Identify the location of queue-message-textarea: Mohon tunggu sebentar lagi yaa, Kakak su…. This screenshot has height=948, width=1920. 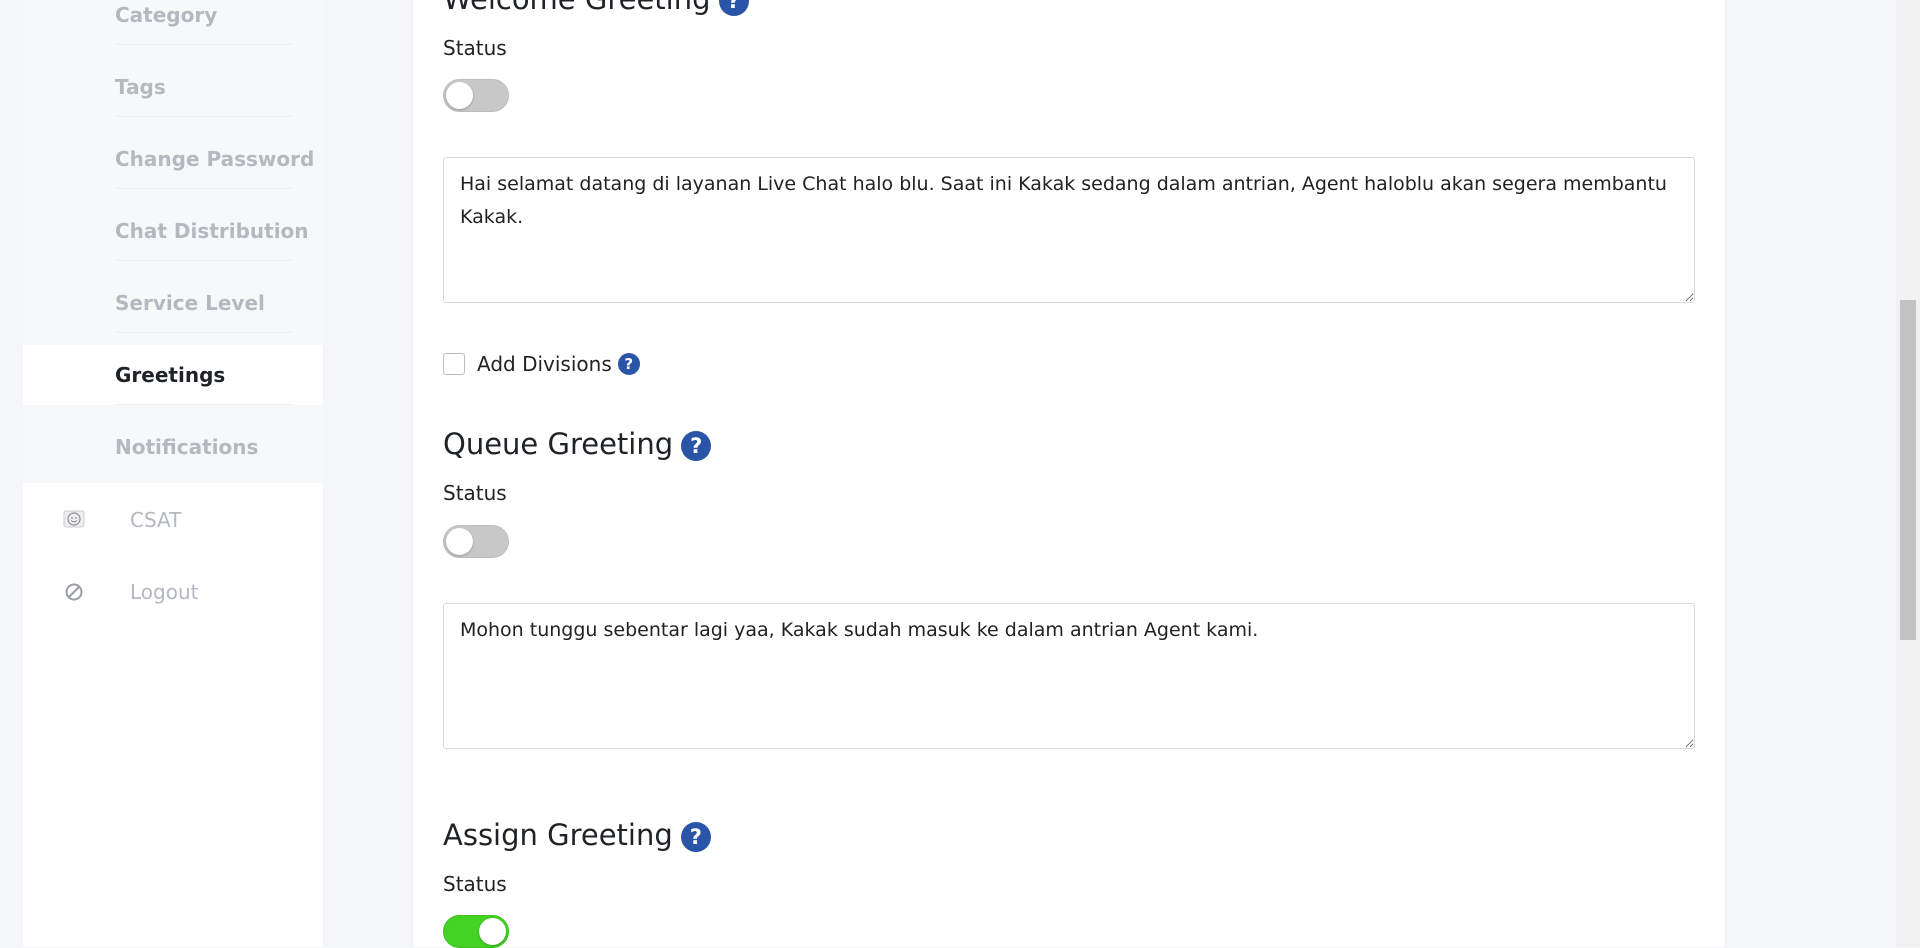
(1069, 676).